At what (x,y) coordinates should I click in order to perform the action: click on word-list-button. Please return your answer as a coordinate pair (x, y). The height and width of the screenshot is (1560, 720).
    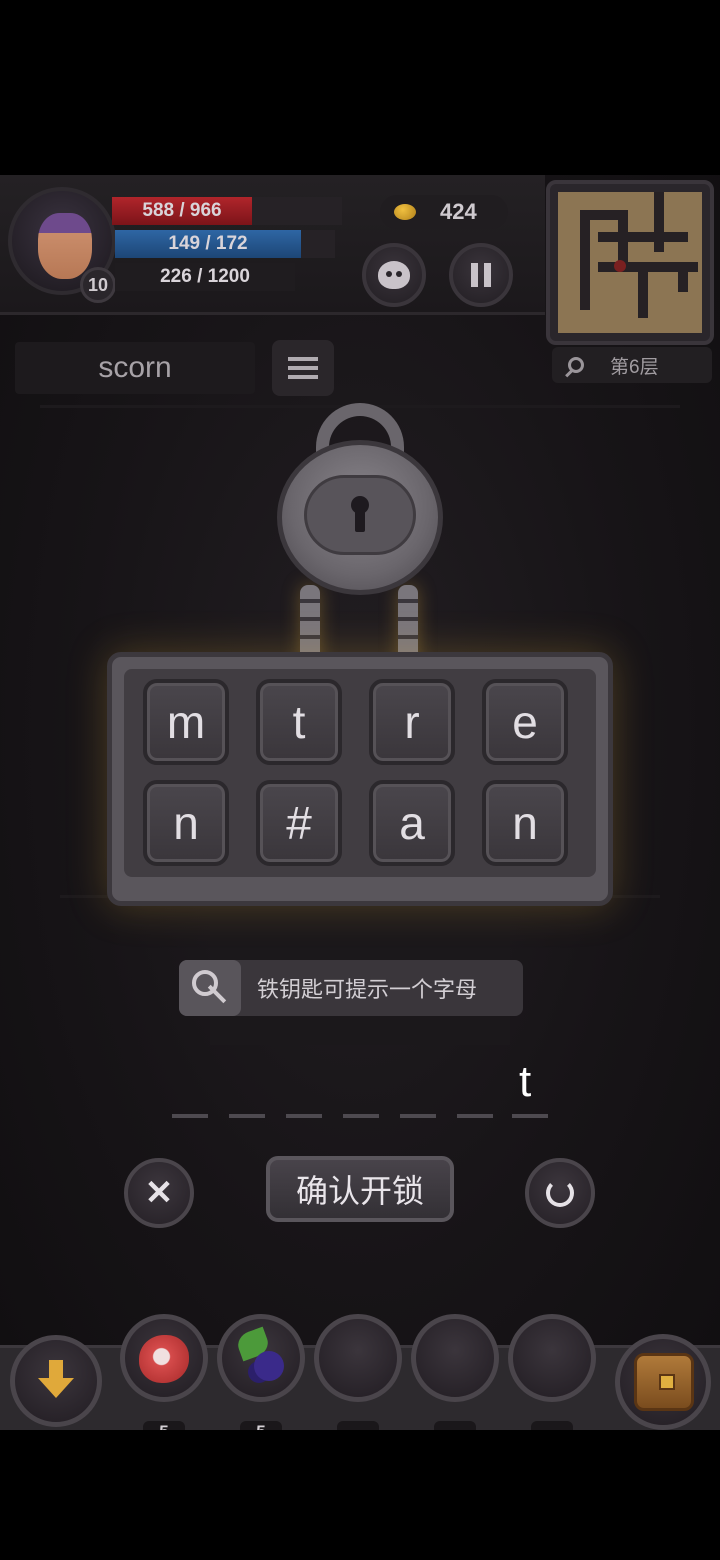
    Looking at the image, I should click on (303, 368).